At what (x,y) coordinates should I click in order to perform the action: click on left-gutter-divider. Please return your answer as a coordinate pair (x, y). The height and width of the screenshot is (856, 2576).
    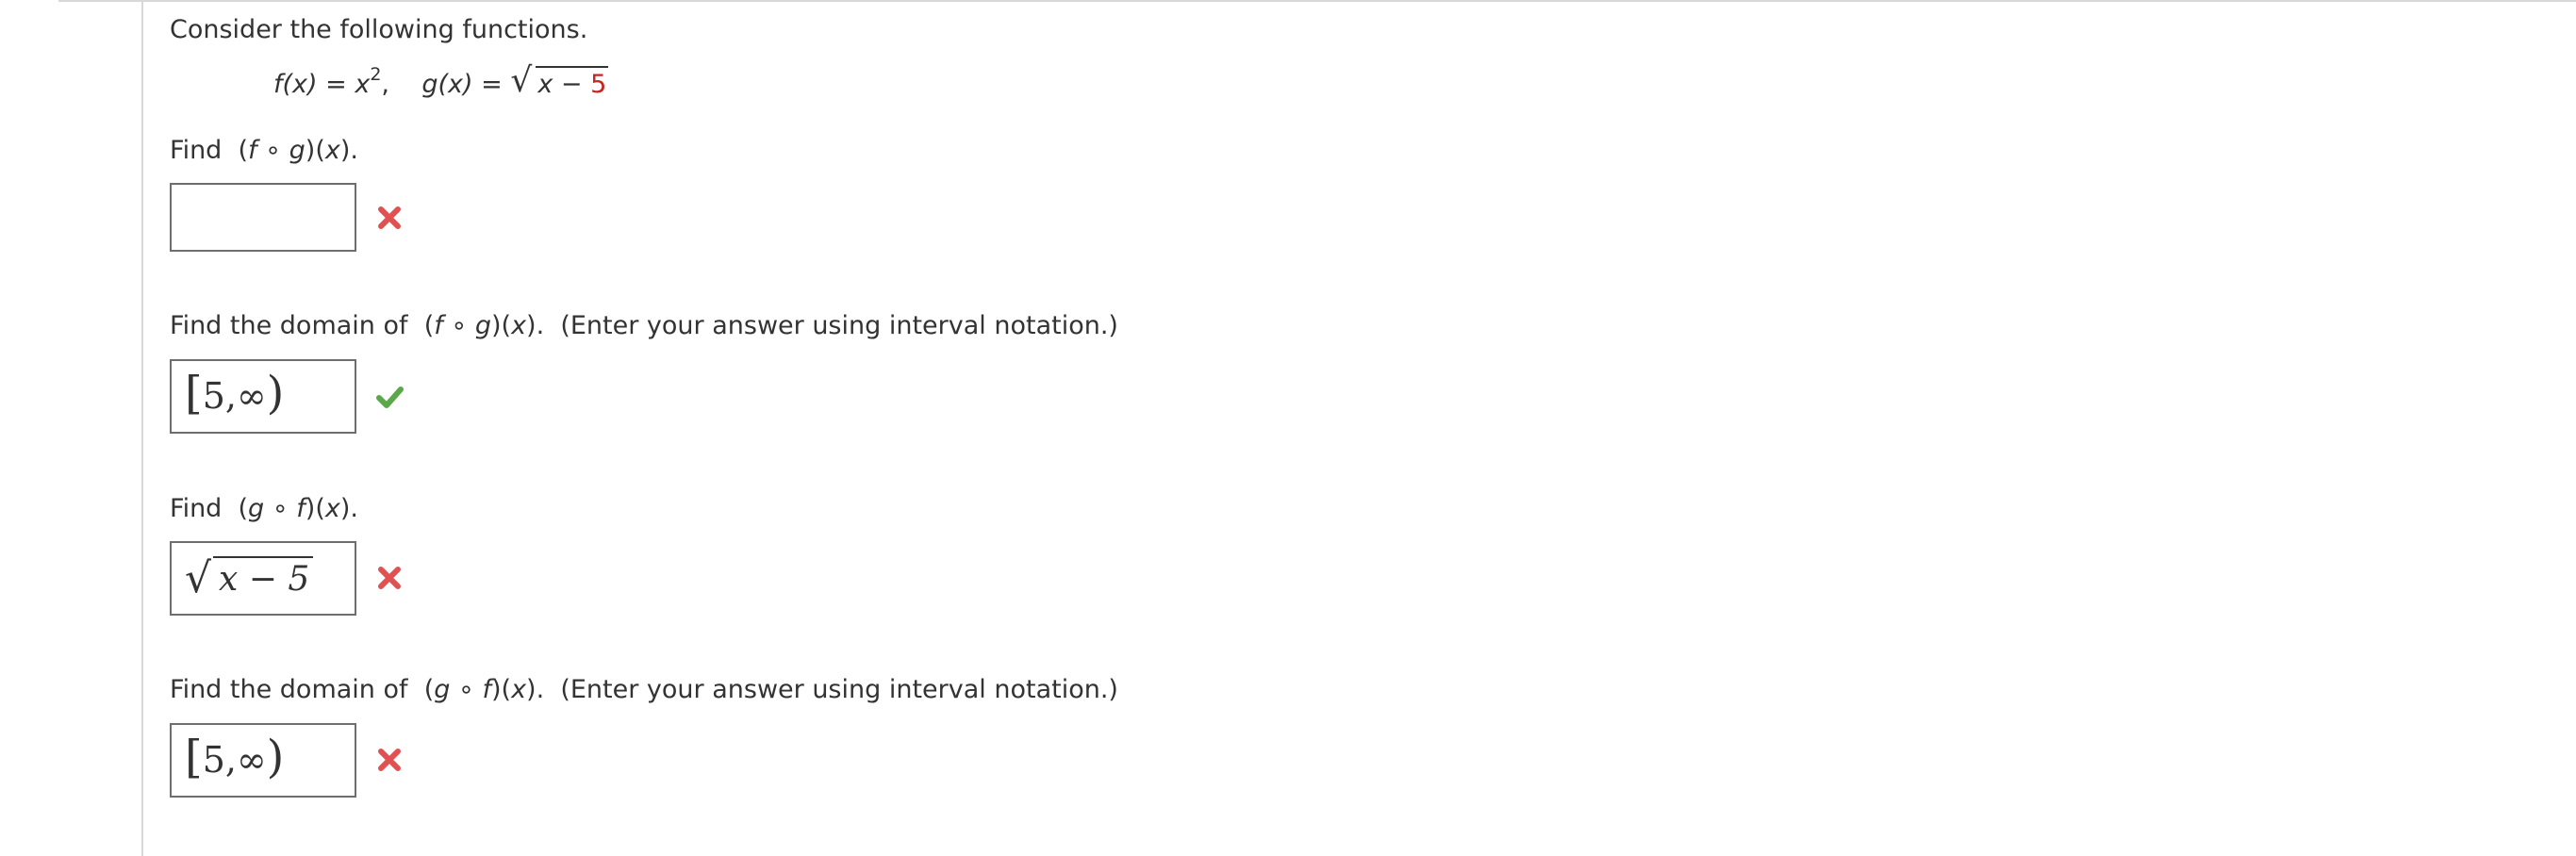
    Looking at the image, I should click on (142, 428).